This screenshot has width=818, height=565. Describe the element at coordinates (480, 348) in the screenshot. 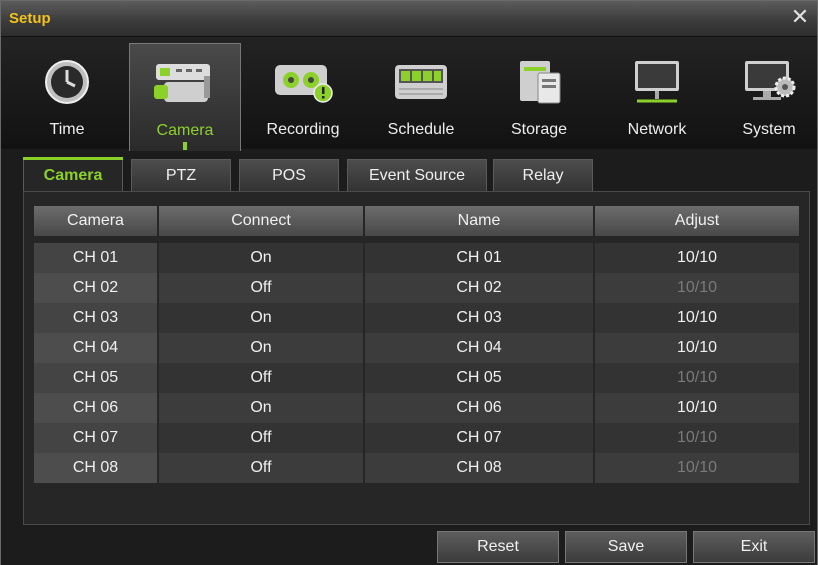

I see `name-cell: CH 04` at that location.